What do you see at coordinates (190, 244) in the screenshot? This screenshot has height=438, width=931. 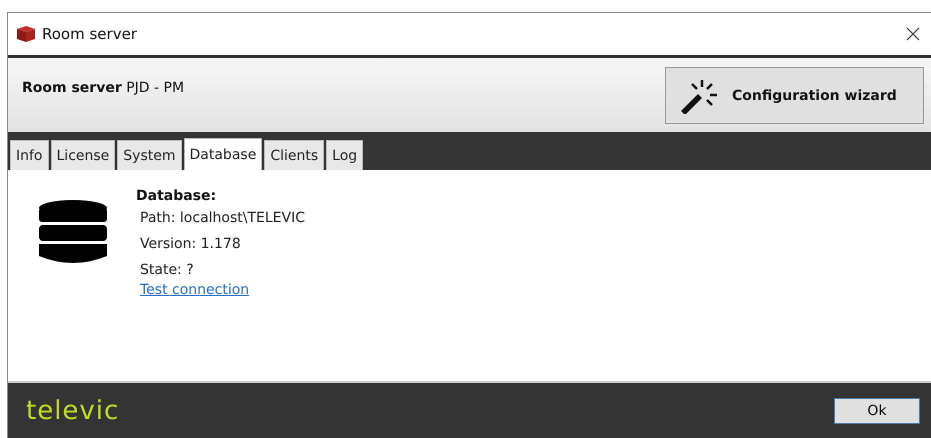 I see `info-text: Version: 1.178` at bounding box center [190, 244].